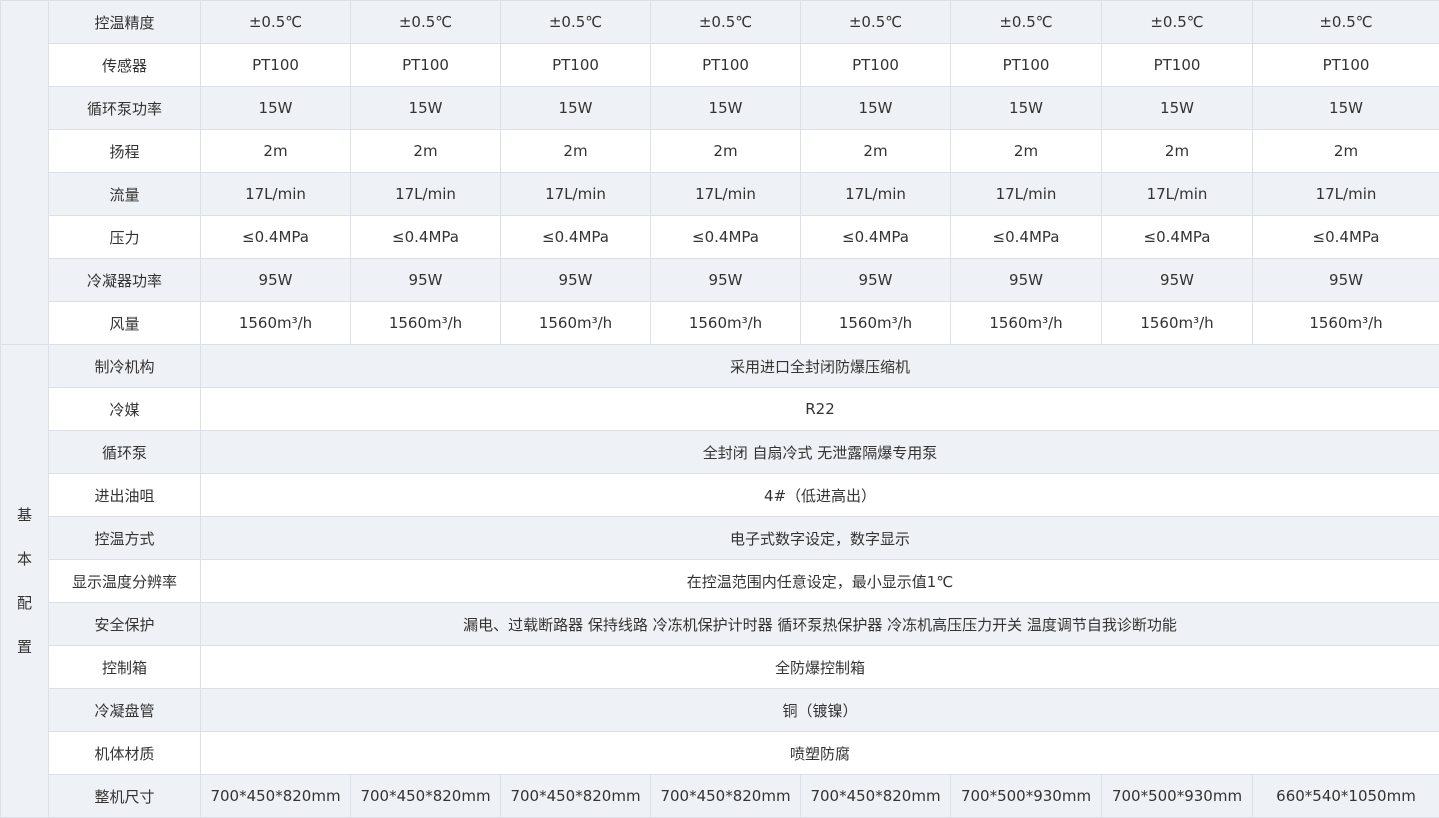 This screenshot has height=818, width=1439. Describe the element at coordinates (124, 366) in the screenshot. I see `row-label: 制冷机构` at that location.